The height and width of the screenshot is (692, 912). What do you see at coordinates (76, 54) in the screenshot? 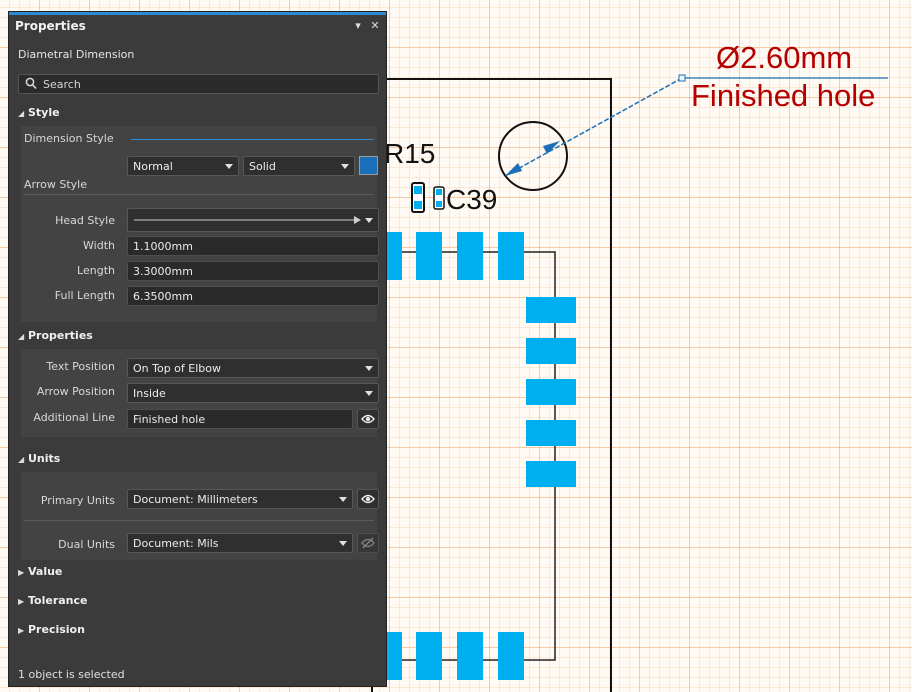
I see `object-type-label: Diametral Dimension` at bounding box center [76, 54].